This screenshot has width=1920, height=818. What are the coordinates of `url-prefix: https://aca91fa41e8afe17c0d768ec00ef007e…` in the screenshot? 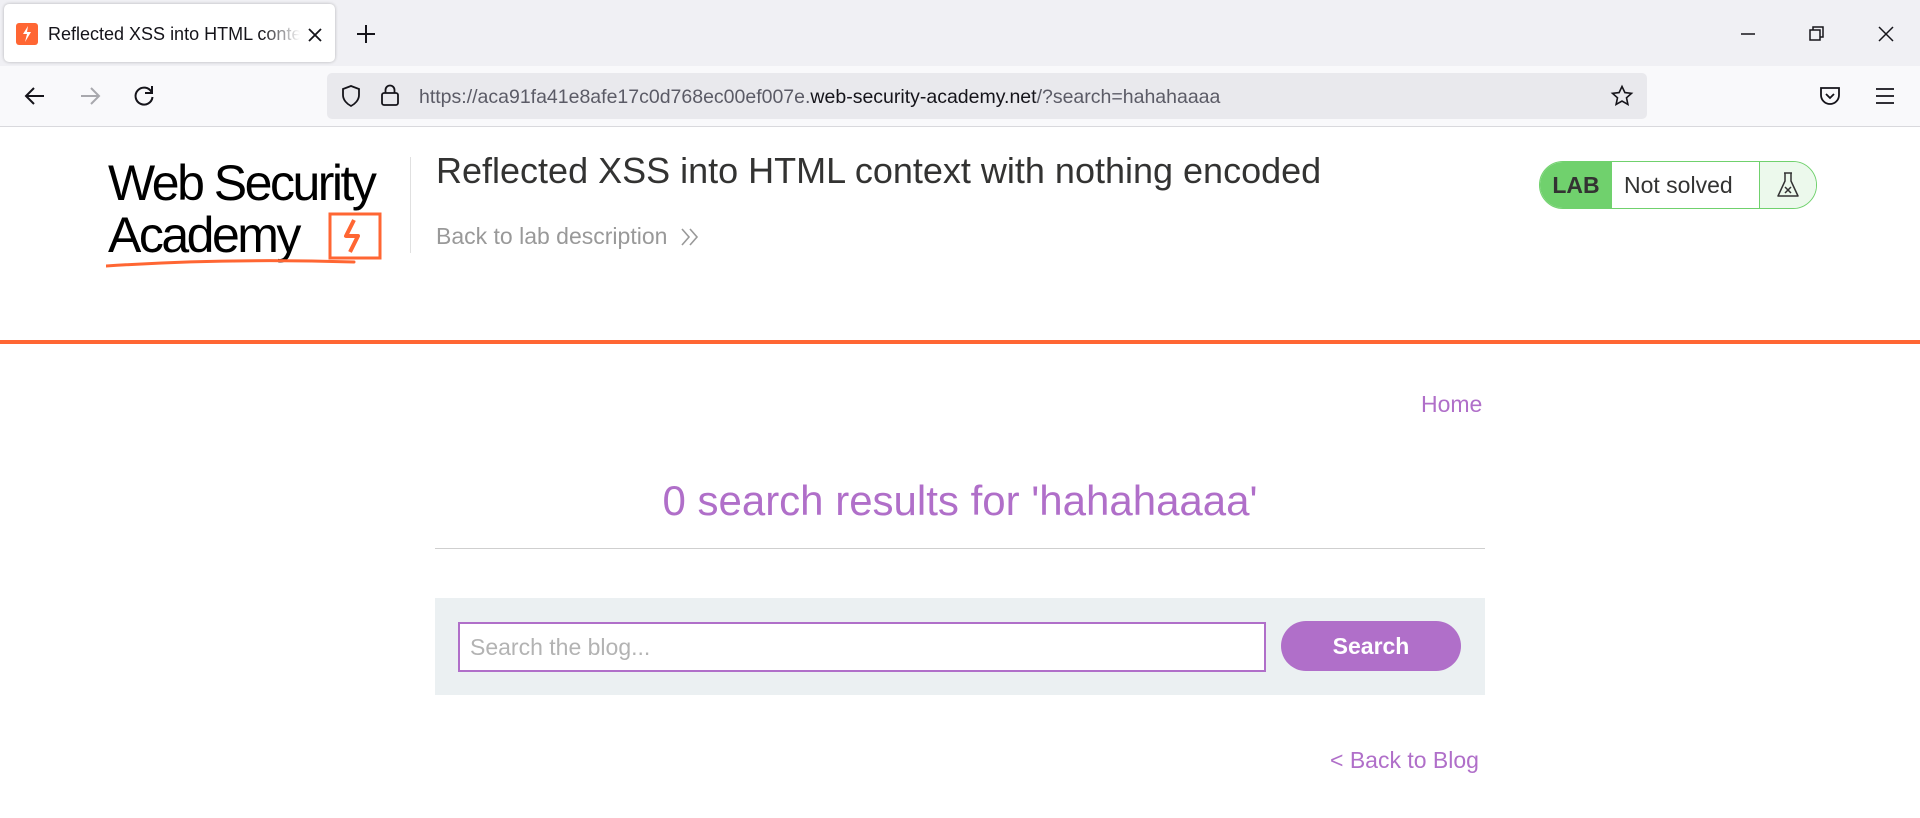 It's located at (615, 97).